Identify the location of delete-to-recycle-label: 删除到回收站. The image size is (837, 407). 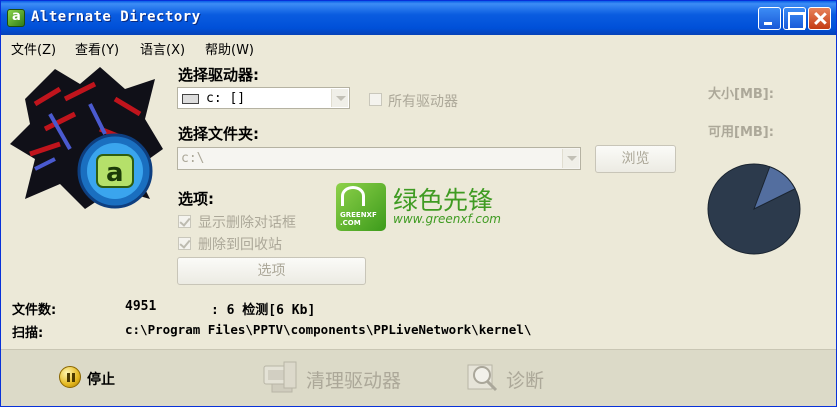
(240, 245).